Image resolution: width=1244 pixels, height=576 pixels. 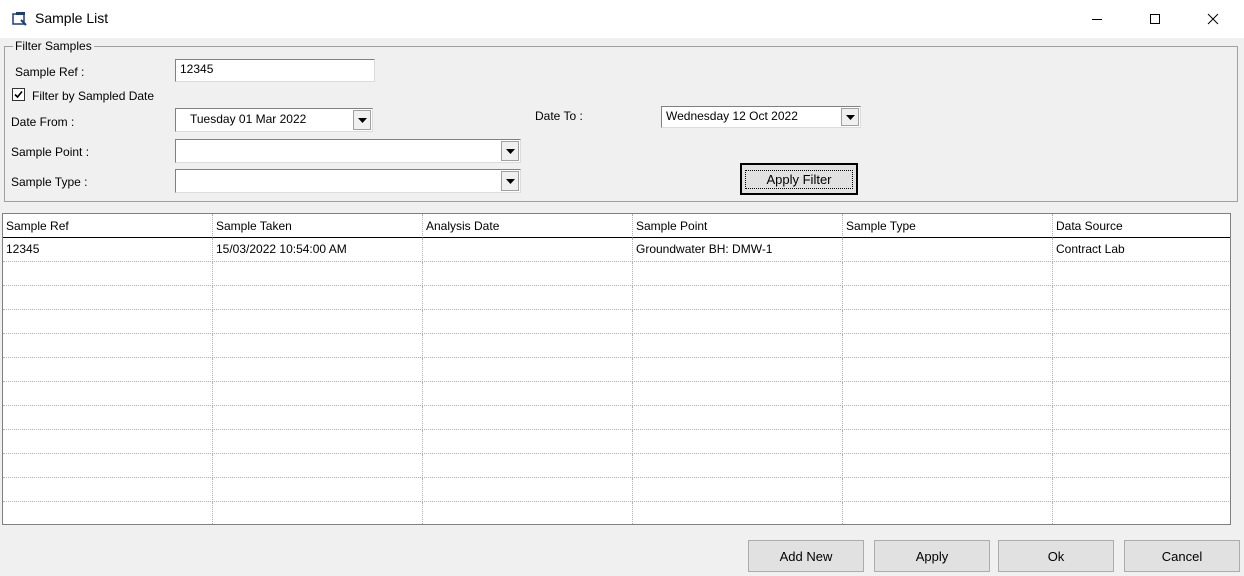 I want to click on sample-point-label: Sample Point :, so click(x=50, y=152).